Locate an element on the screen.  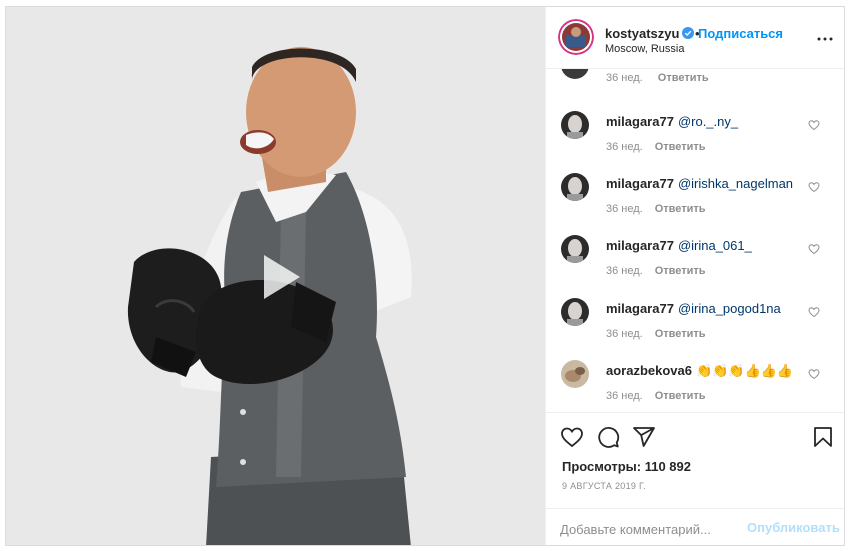
comment-text: milagara77 @irishka_nagelman is located at coordinates (699, 183).